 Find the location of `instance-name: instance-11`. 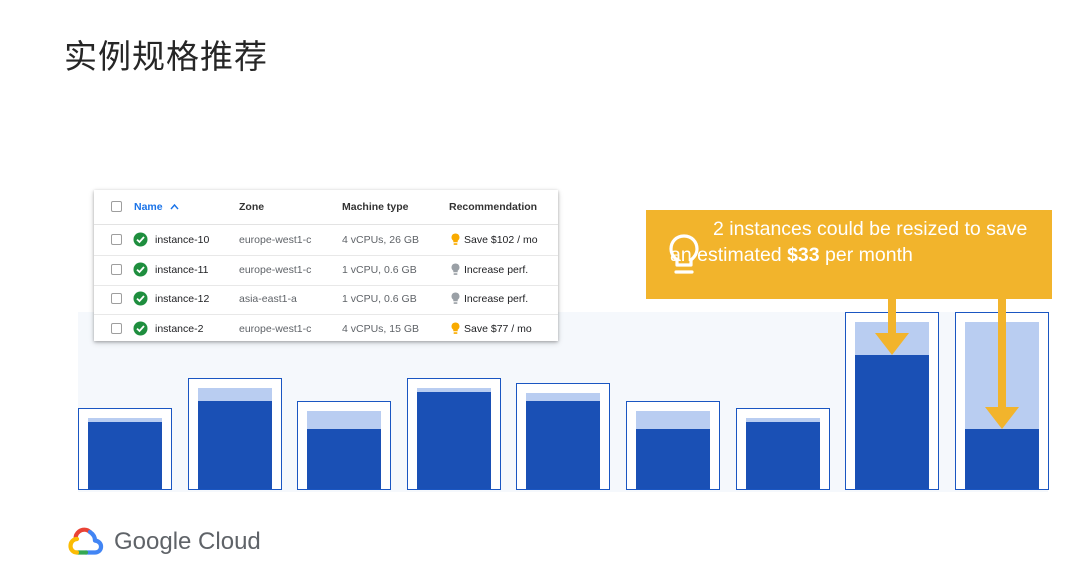

instance-name: instance-11 is located at coordinates (182, 270).